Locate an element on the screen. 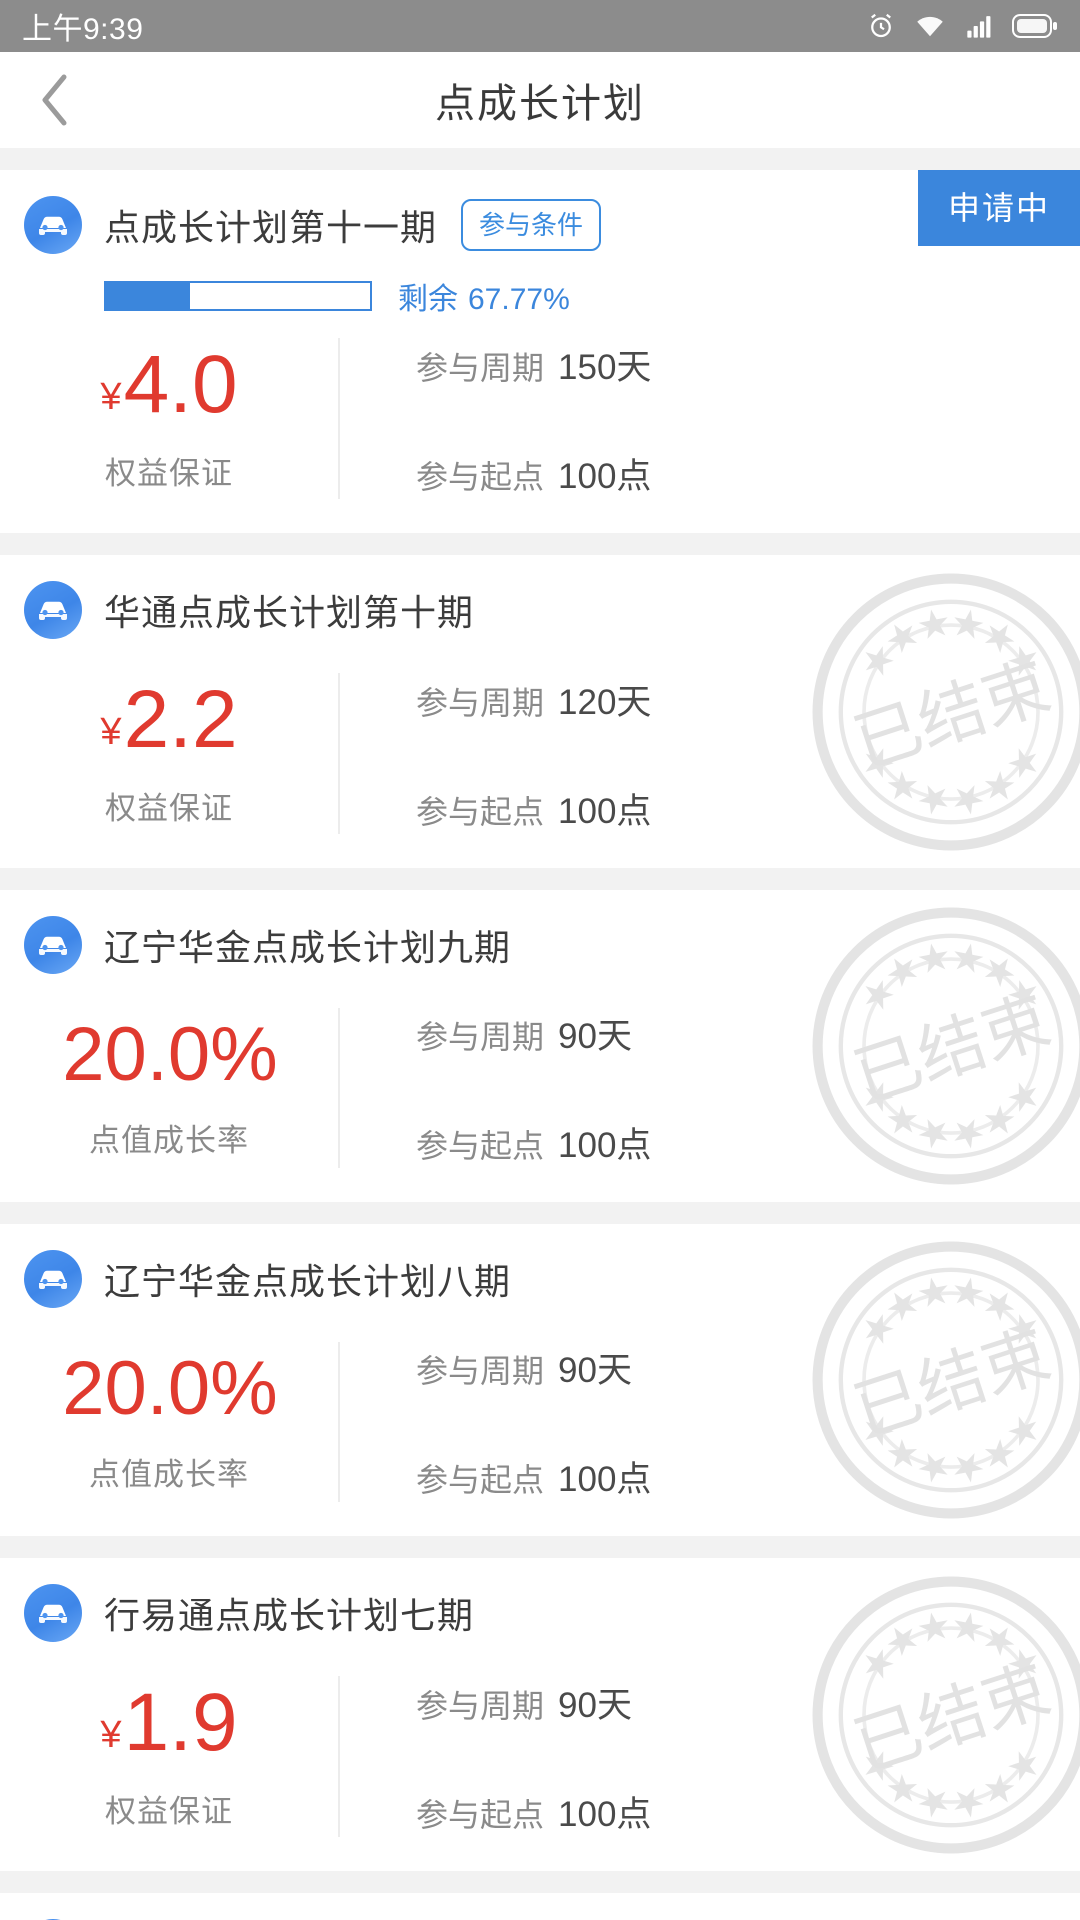  back-button is located at coordinates (55, 100).